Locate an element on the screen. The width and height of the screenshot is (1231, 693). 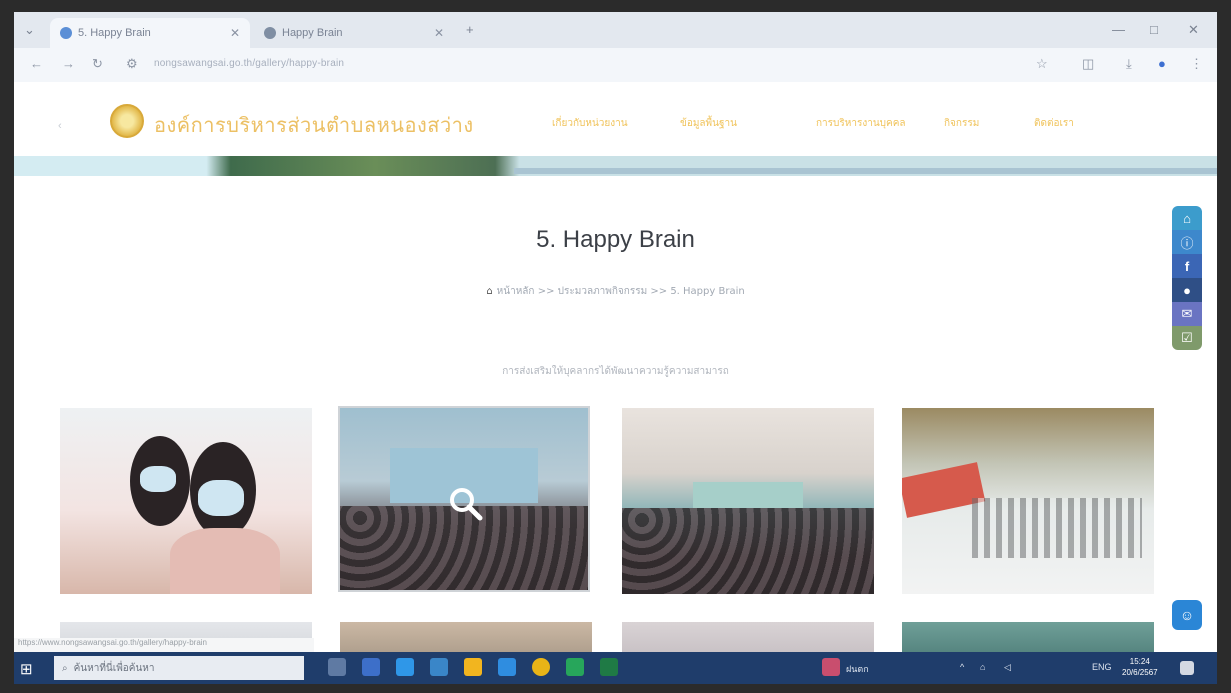
weather-icon is located at coordinates (831, 667).